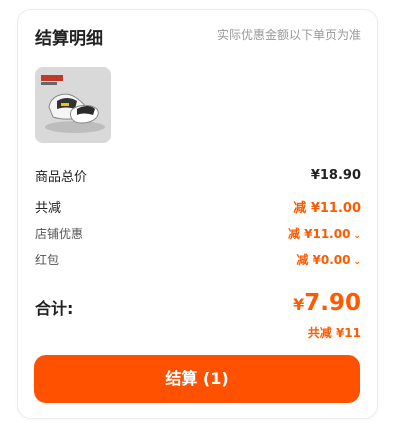  Describe the element at coordinates (327, 208) in the screenshot. I see `total-reduction-value: 减 ¥11.00` at that location.